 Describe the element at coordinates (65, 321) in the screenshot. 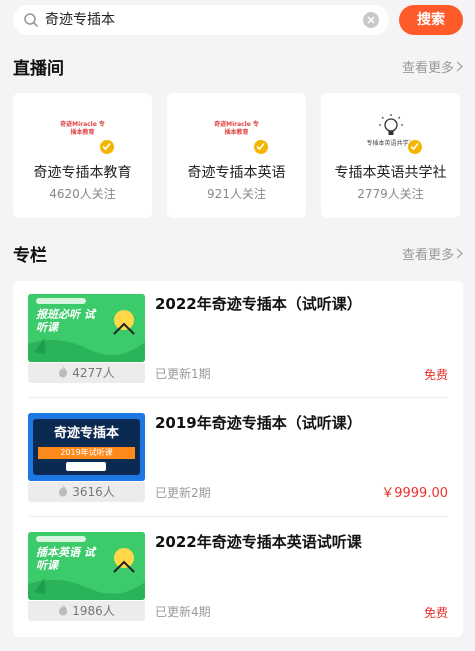

I see `thumbnail-text: 报班必听 试听课` at that location.